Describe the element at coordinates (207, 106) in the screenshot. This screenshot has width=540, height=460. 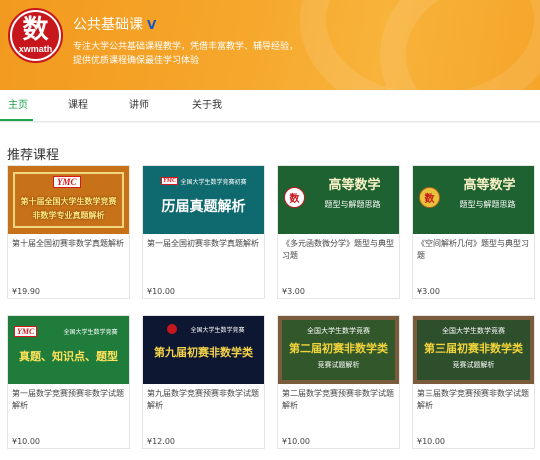
I see `tab-about: 关于我` at that location.